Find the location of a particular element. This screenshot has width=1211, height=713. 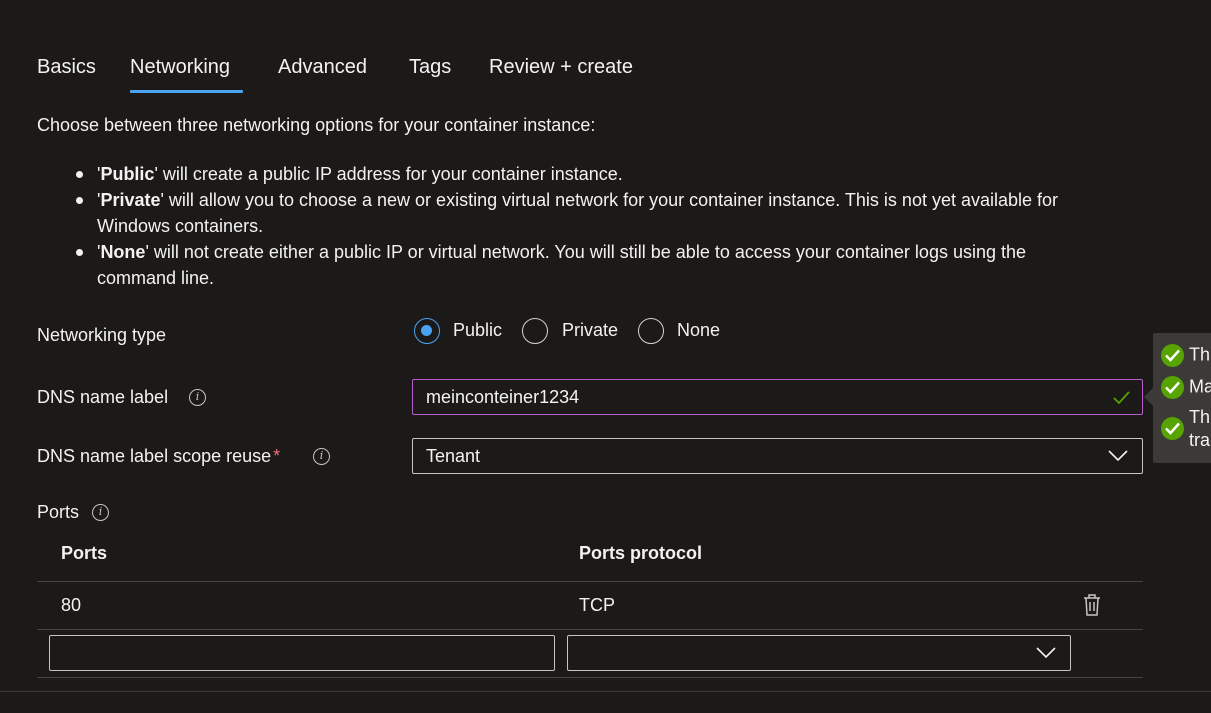

protocol-value: TCP is located at coordinates (597, 605).